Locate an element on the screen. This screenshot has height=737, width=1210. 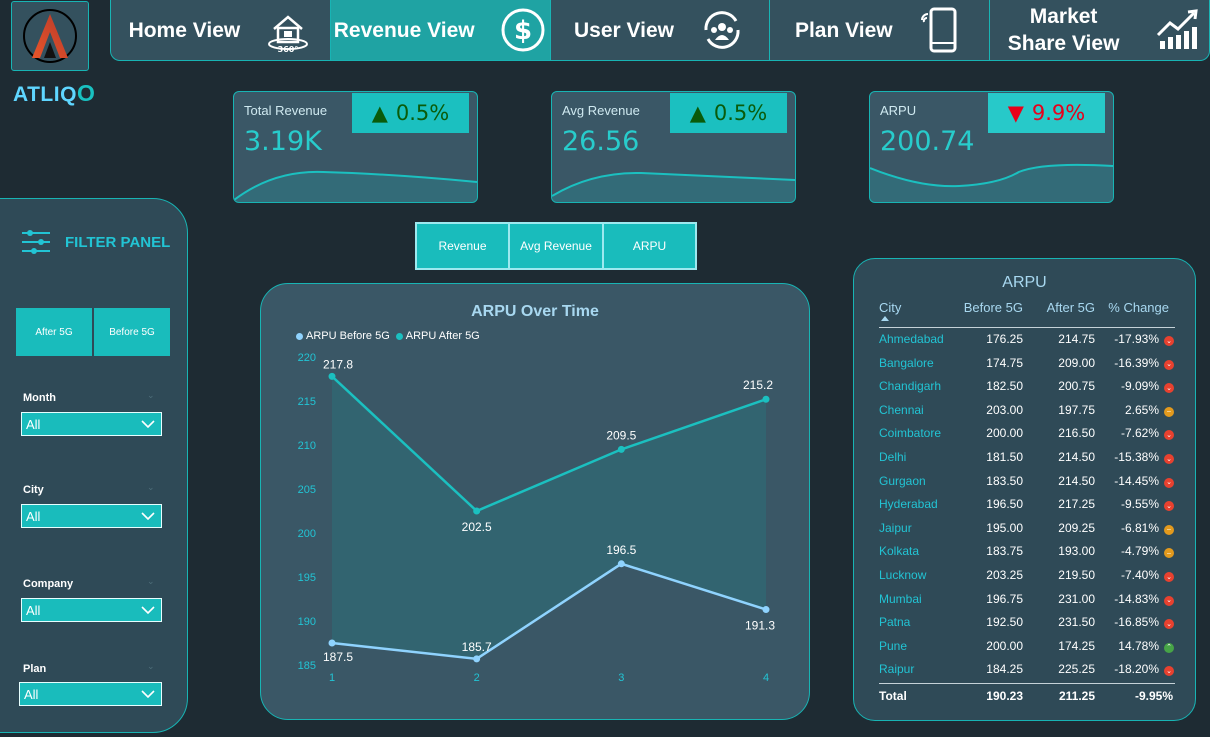
before-5g-cell: 184.25 is located at coordinates (1004, 669).